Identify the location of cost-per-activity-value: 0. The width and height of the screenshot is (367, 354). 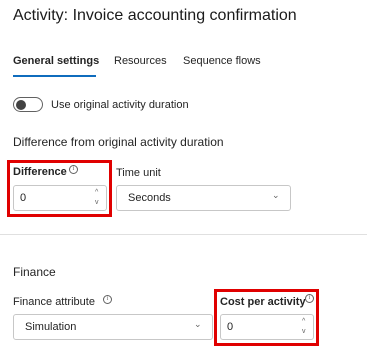
(230, 327).